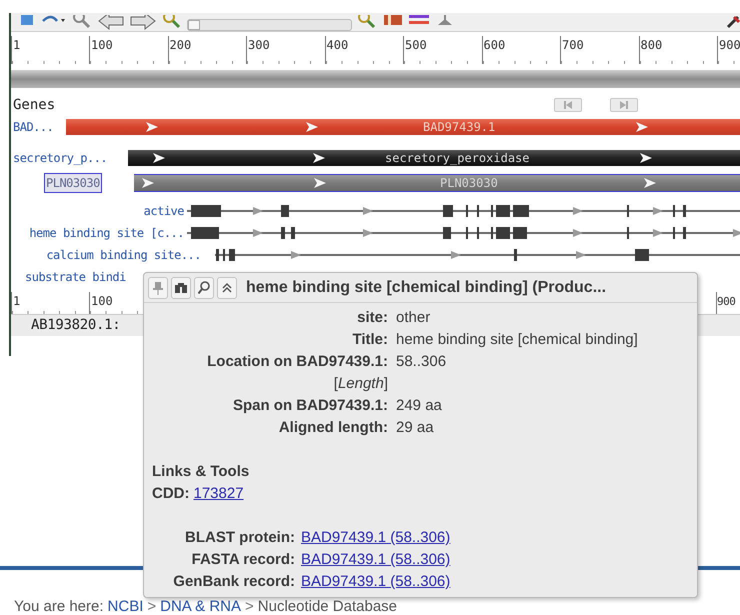 This screenshot has height=615, width=740. Describe the element at coordinates (517, 340) in the screenshot. I see `field-value: heme binding site [chemical binding]` at that location.